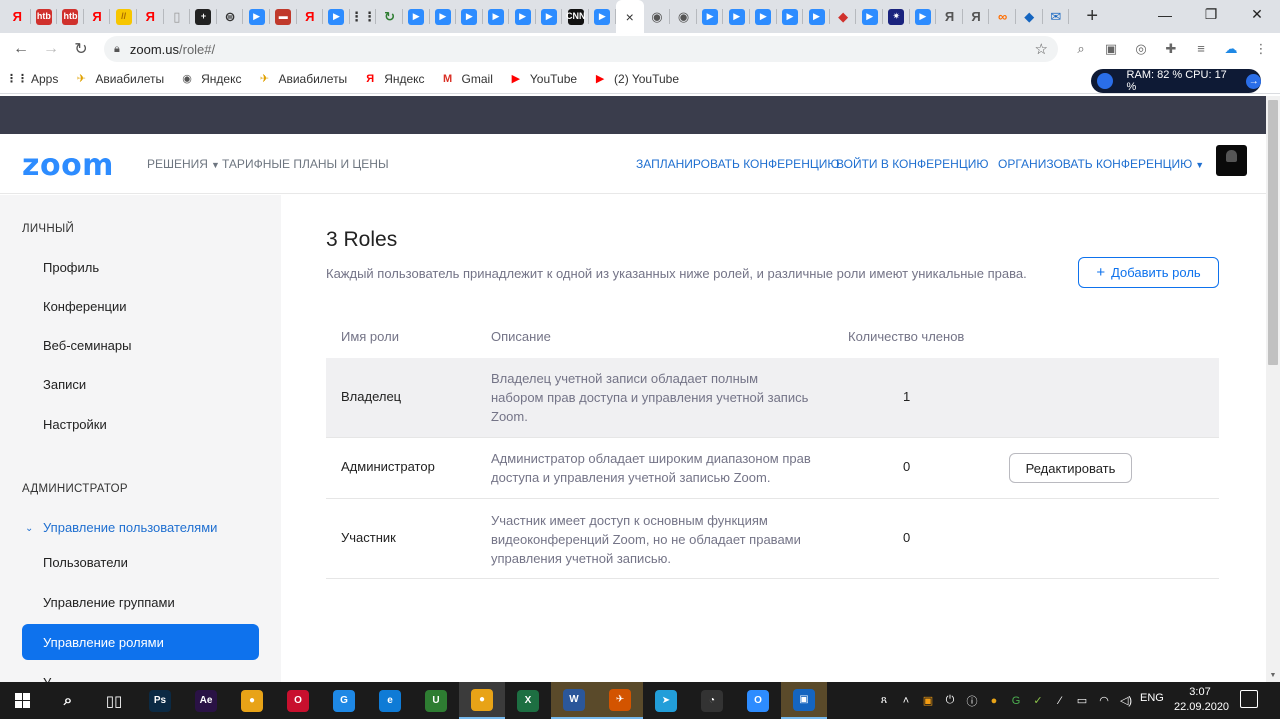 The height and width of the screenshot is (719, 1280). I want to click on bookmark-item: ▶ (2) YouTube, so click(636, 79).